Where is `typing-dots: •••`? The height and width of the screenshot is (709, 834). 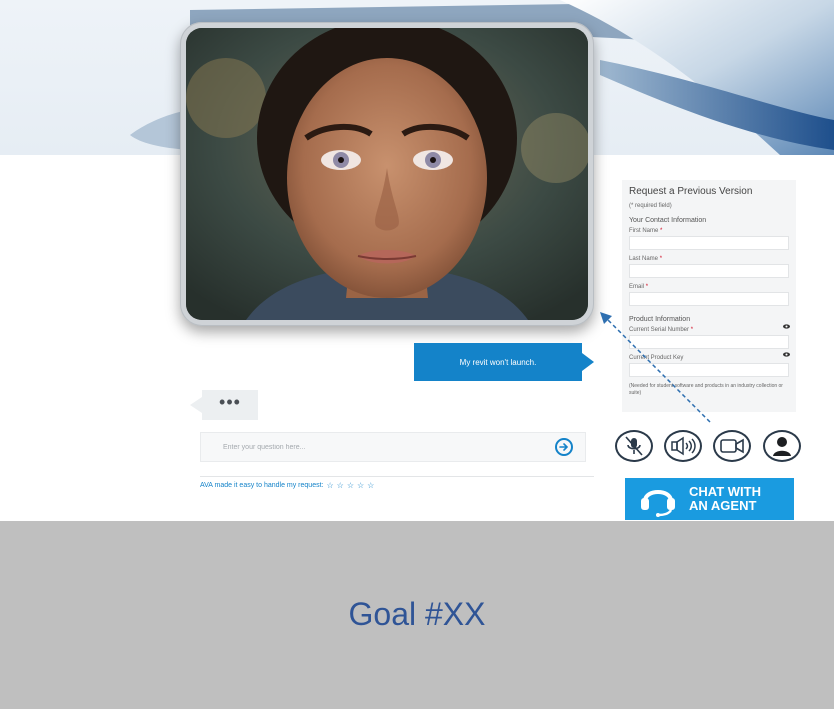 typing-dots: ••• is located at coordinates (230, 402).